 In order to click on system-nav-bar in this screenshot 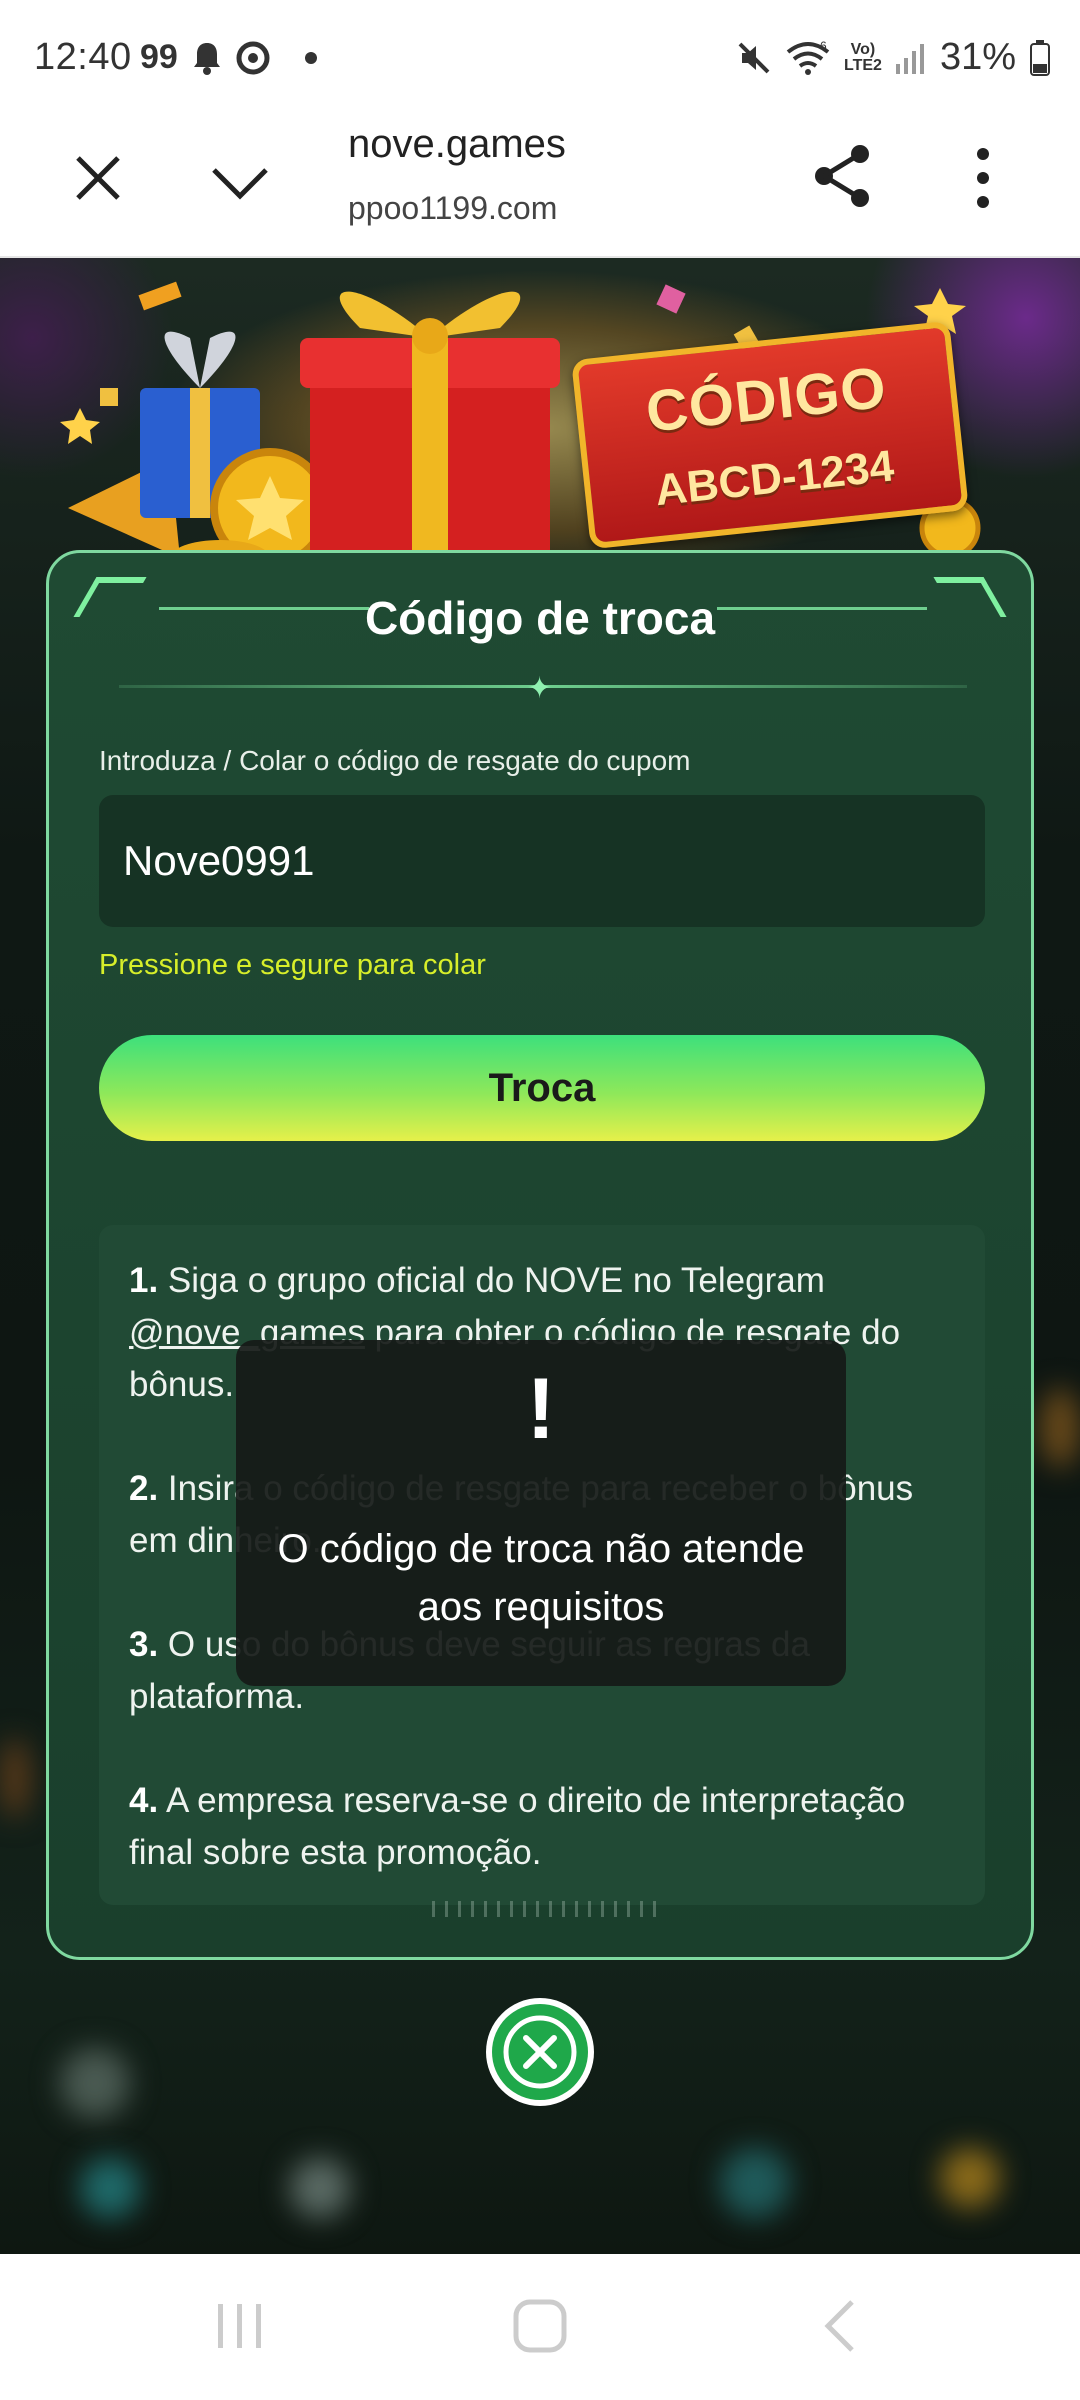, I will do `click(540, 2327)`.